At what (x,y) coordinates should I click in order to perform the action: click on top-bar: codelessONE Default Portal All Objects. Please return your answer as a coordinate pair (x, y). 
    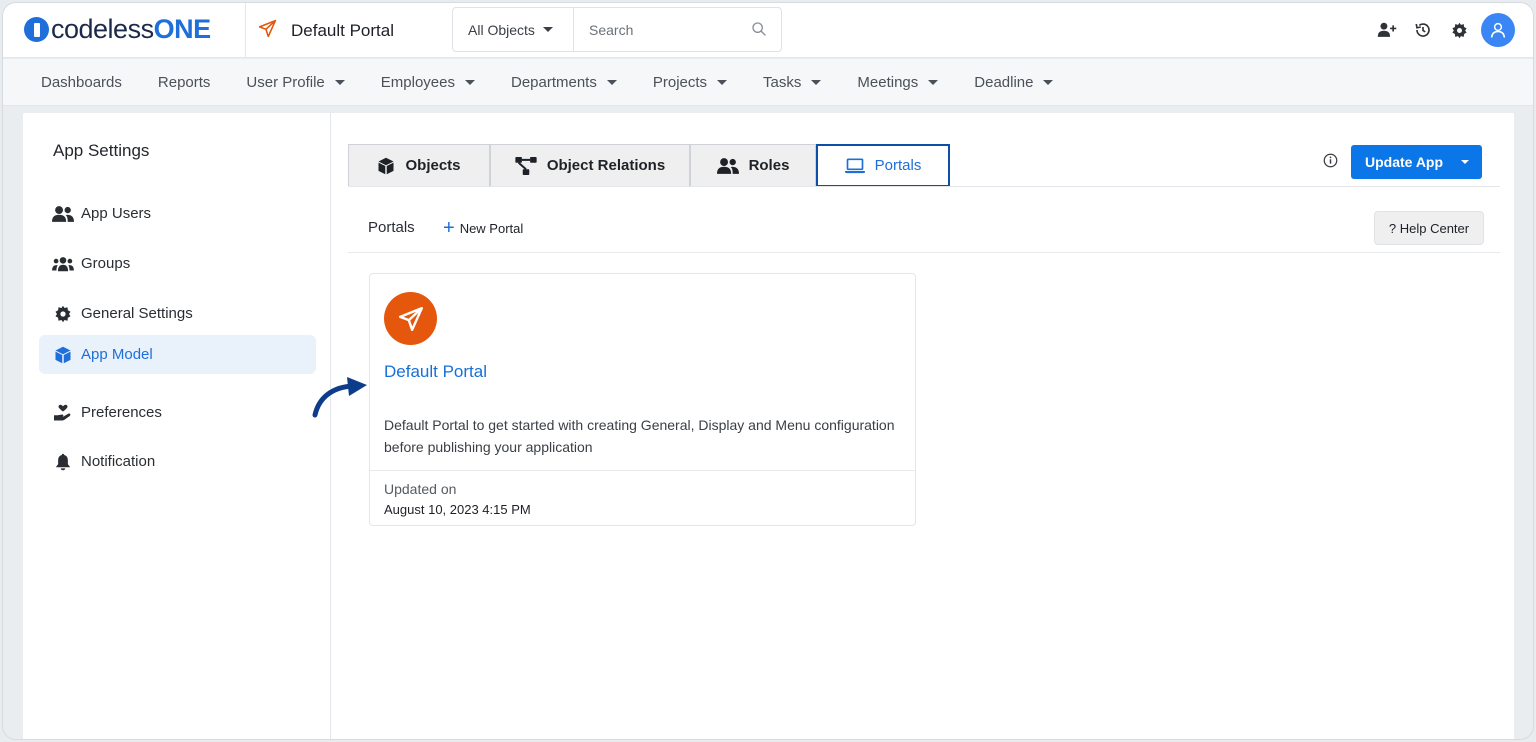
    Looking at the image, I should click on (768, 30).